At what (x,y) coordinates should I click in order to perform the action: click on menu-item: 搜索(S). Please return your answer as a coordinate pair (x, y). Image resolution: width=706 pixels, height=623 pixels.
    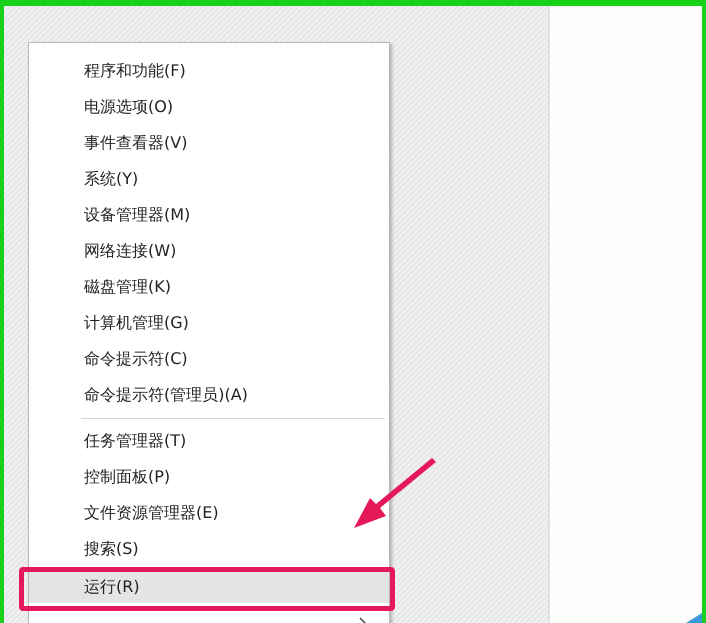
    Looking at the image, I should click on (209, 549).